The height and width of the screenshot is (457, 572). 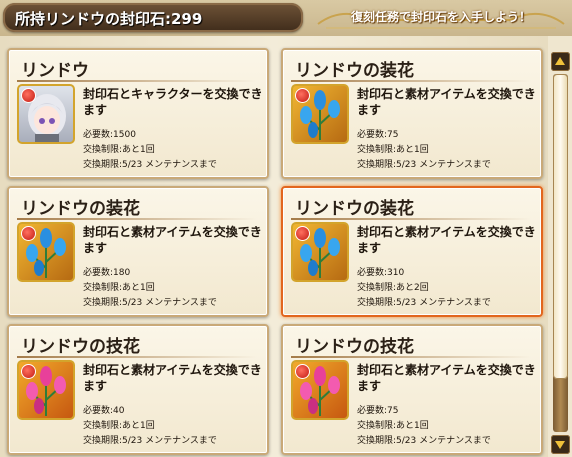 I want to click on character-portrait-icon, so click(x=46, y=114).